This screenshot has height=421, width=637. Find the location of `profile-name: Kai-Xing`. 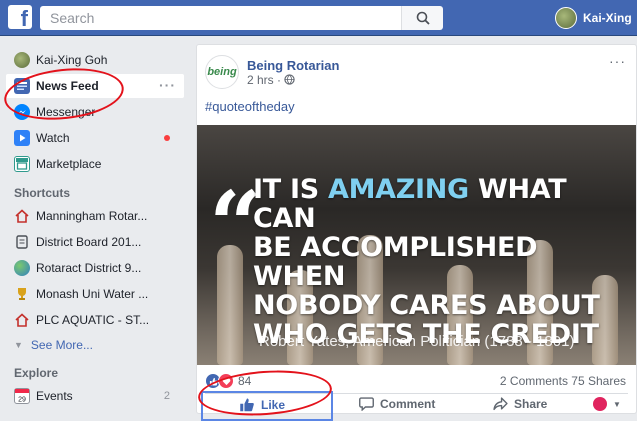

profile-name: Kai-Xing is located at coordinates (607, 18).